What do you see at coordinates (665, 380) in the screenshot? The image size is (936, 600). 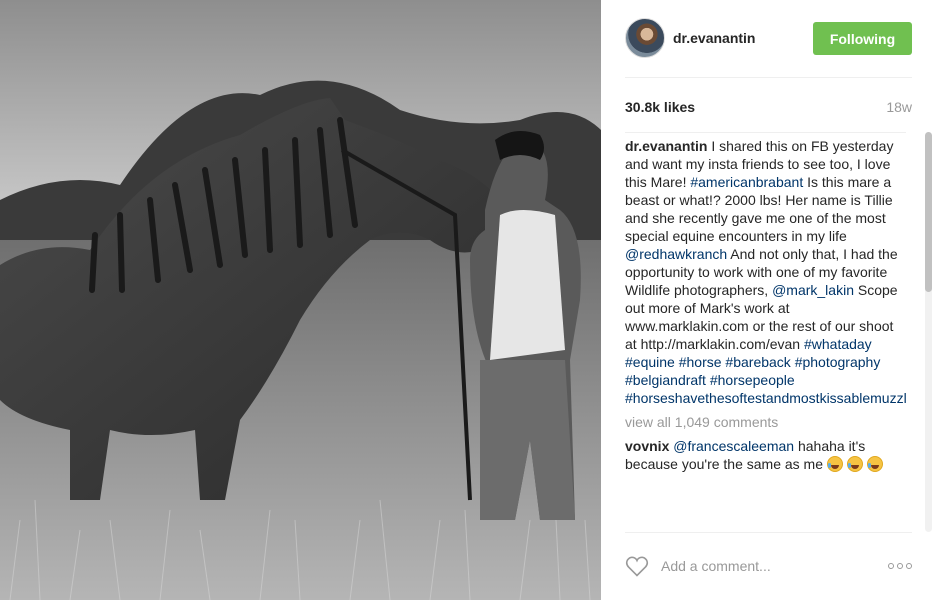 I see `hashtag-belgiandraft: #belgiandraft` at bounding box center [665, 380].